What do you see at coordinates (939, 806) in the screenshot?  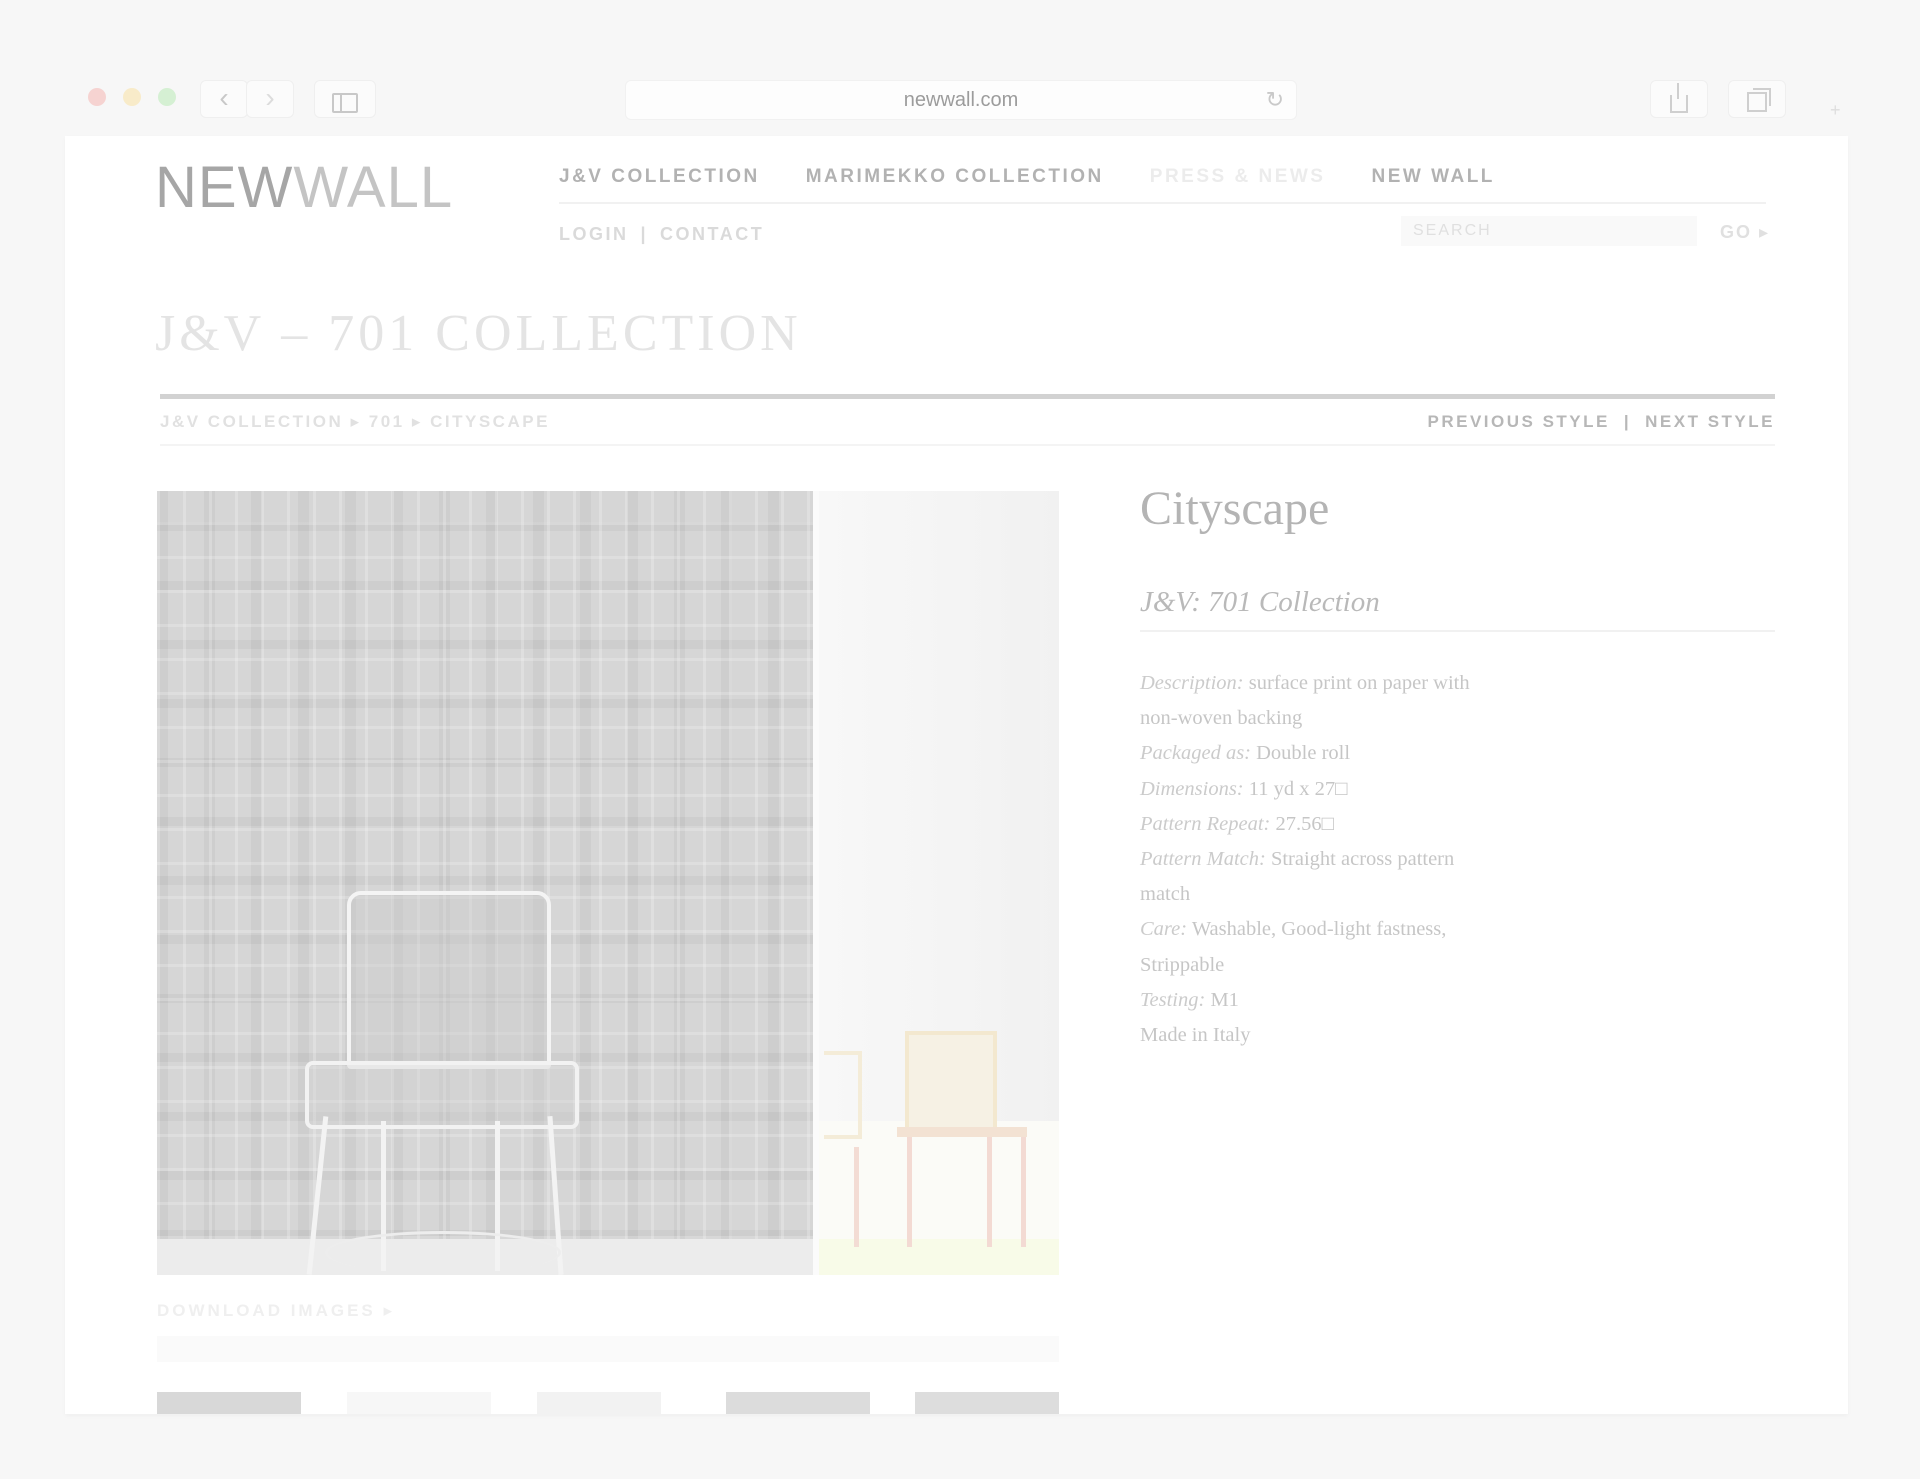 I see `room-wall` at bounding box center [939, 806].